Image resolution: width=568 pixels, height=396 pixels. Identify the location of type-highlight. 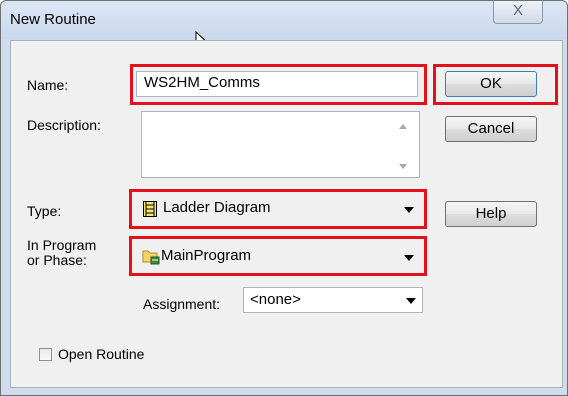
(278, 209).